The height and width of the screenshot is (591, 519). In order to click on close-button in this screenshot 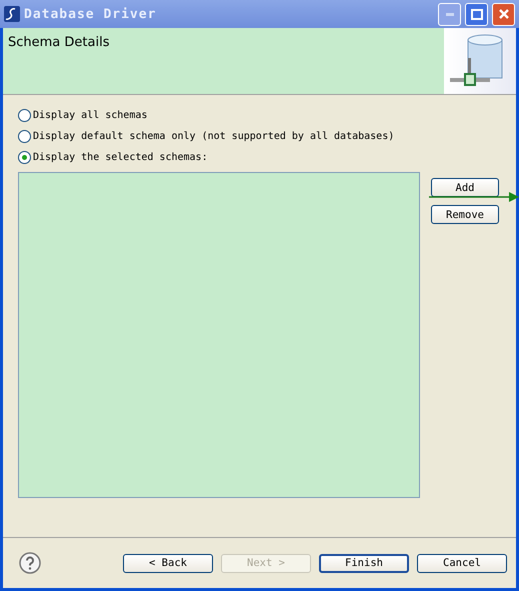, I will do `click(503, 14)`.